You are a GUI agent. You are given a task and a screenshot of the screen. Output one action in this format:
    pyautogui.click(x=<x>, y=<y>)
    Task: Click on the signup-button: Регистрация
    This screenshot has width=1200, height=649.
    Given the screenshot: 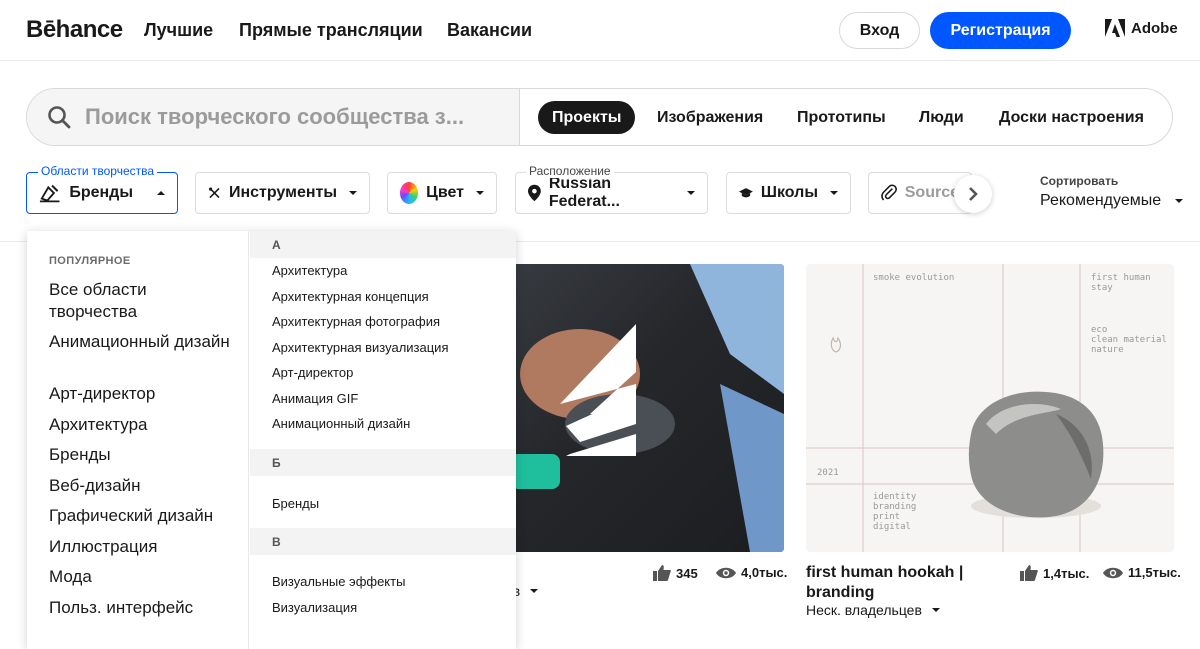 What is the action you would take?
    pyautogui.click(x=1000, y=30)
    